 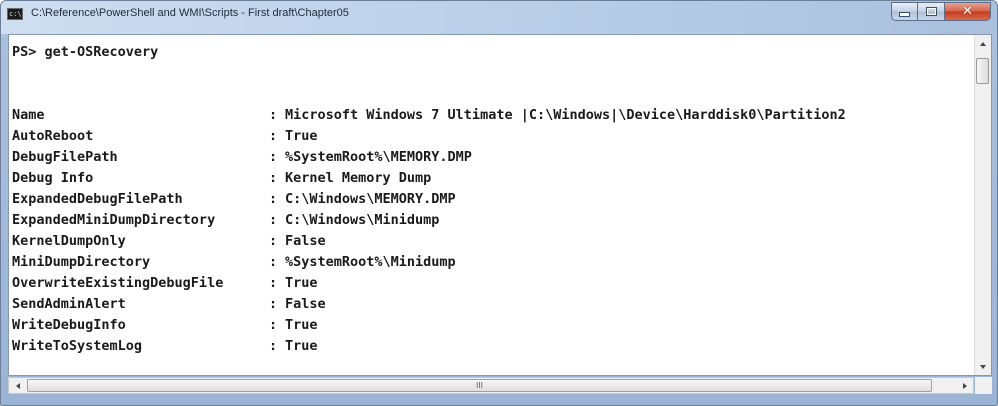 I want to click on property-name: OverwriteExistingDebugFile, so click(x=118, y=283).